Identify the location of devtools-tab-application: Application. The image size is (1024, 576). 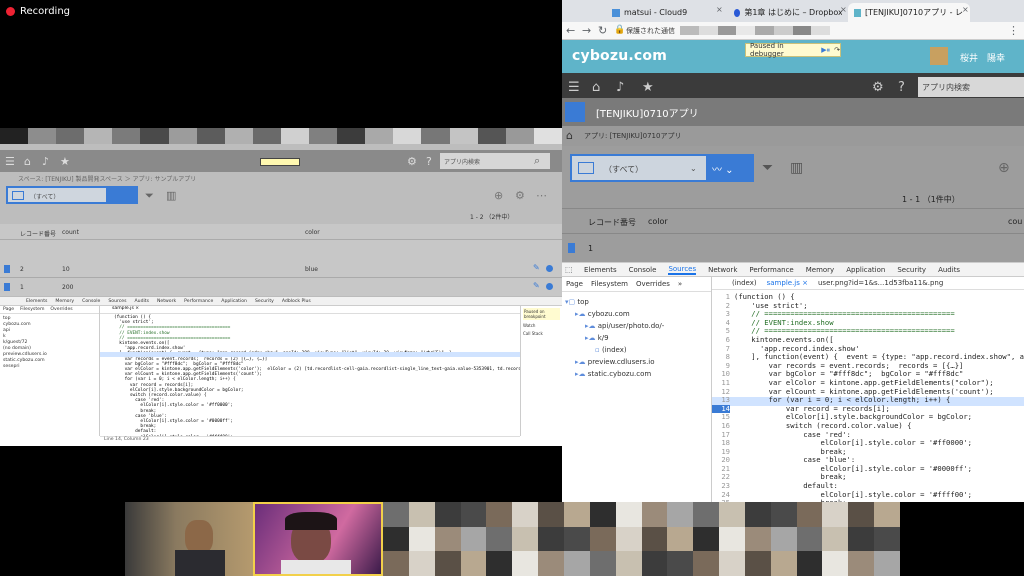
(865, 270).